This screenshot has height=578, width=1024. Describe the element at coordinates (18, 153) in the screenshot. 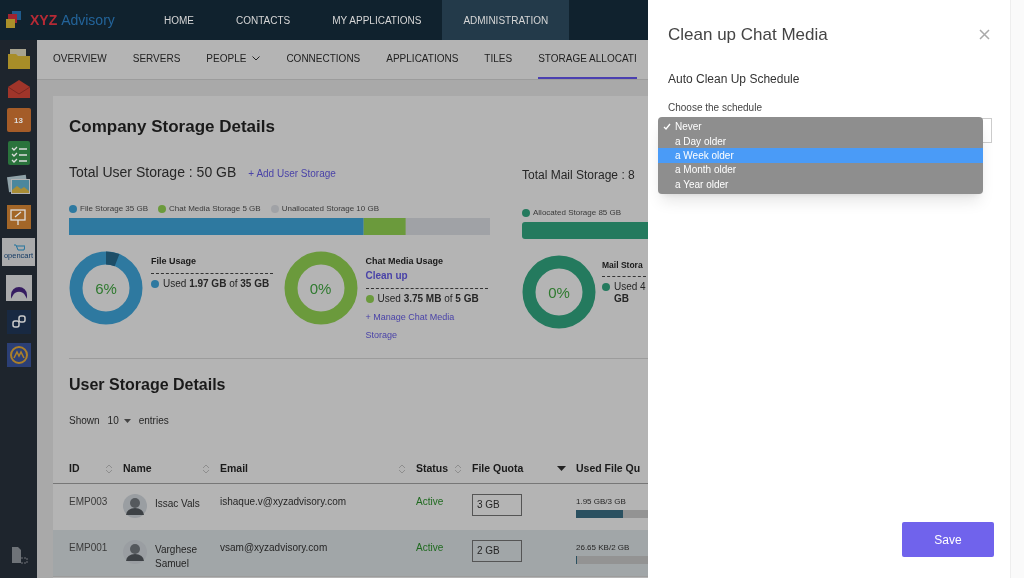

I see `checklist-icon` at that location.